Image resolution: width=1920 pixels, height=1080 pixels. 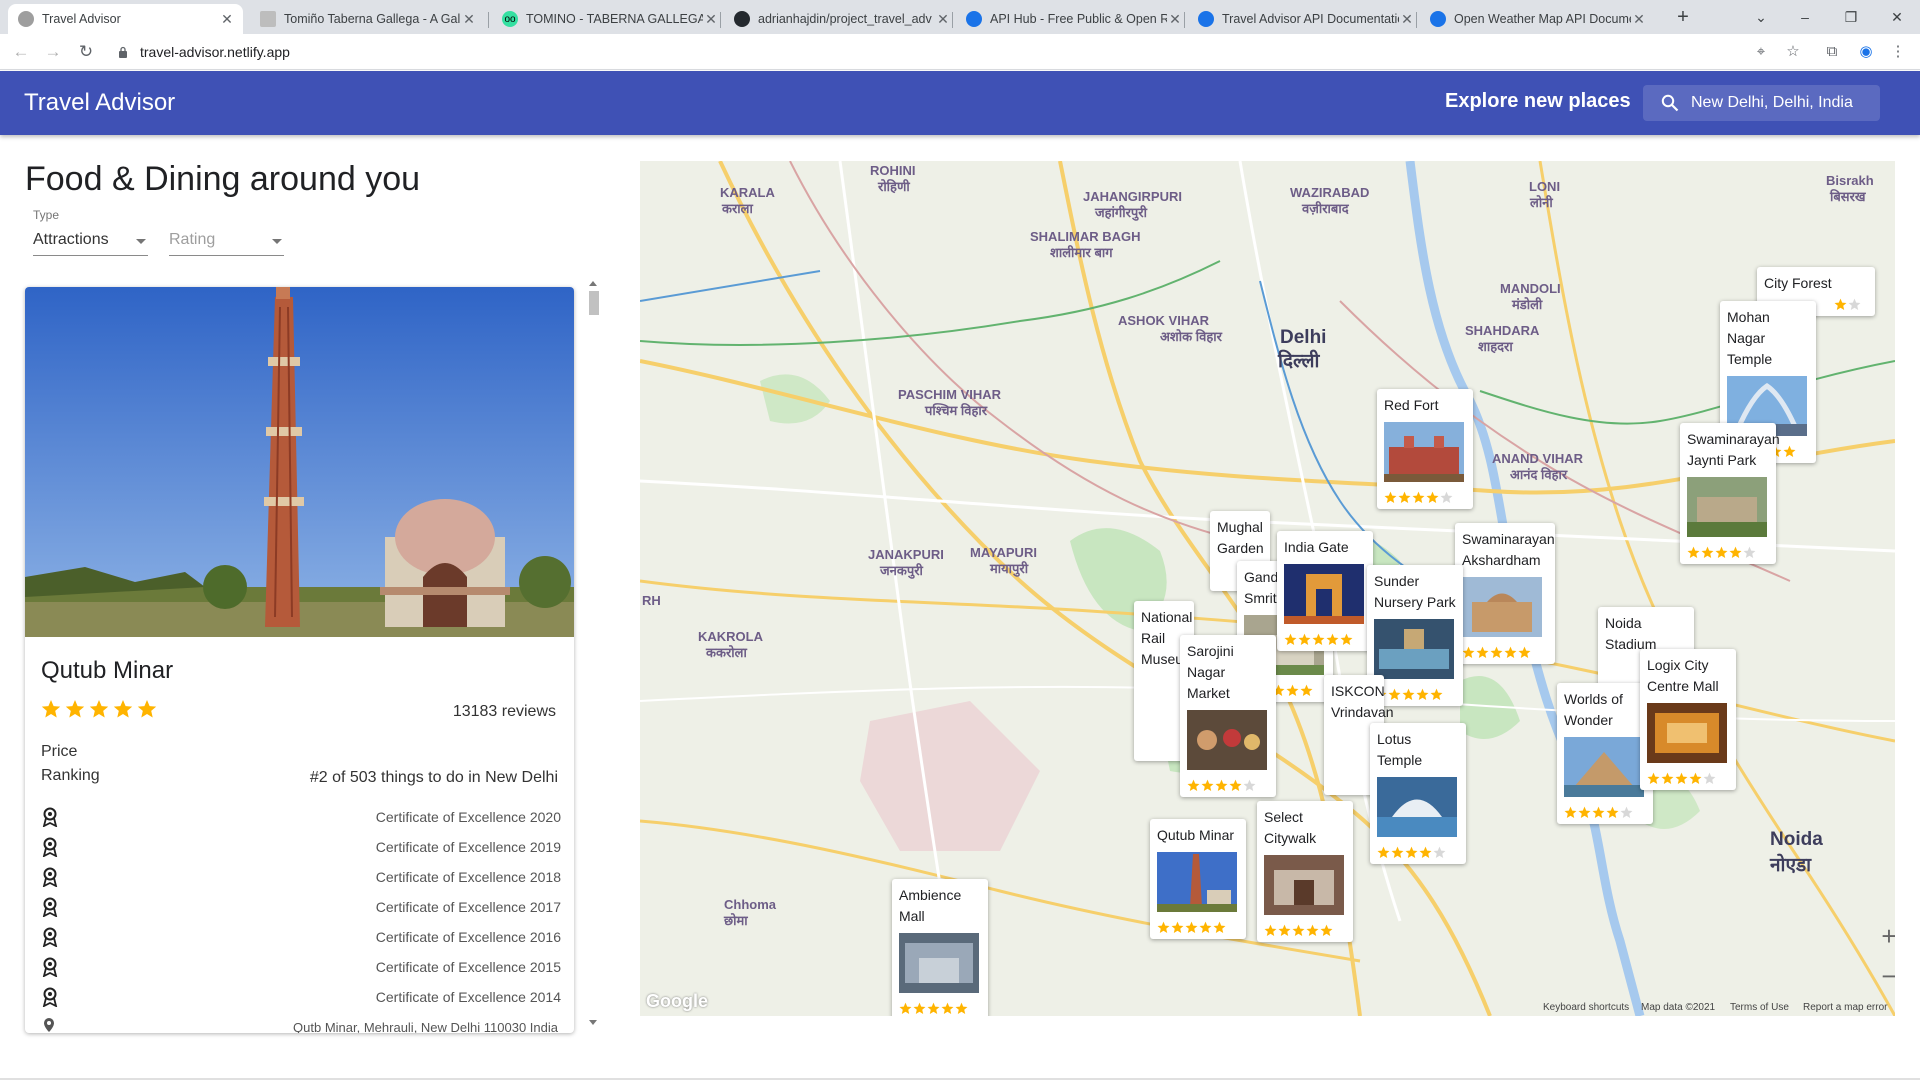 What do you see at coordinates (651, 600) in the screenshot?
I see `map-area-label: RH` at bounding box center [651, 600].